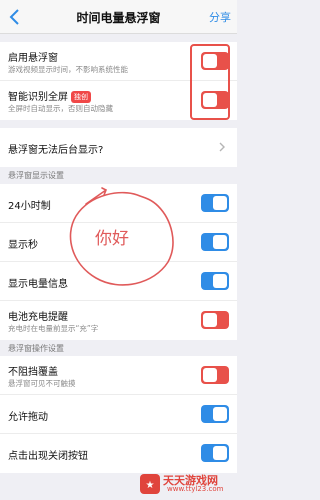  Describe the element at coordinates (118, 281) in the screenshot. I see `row-show-battery: 显示电量信息` at that location.